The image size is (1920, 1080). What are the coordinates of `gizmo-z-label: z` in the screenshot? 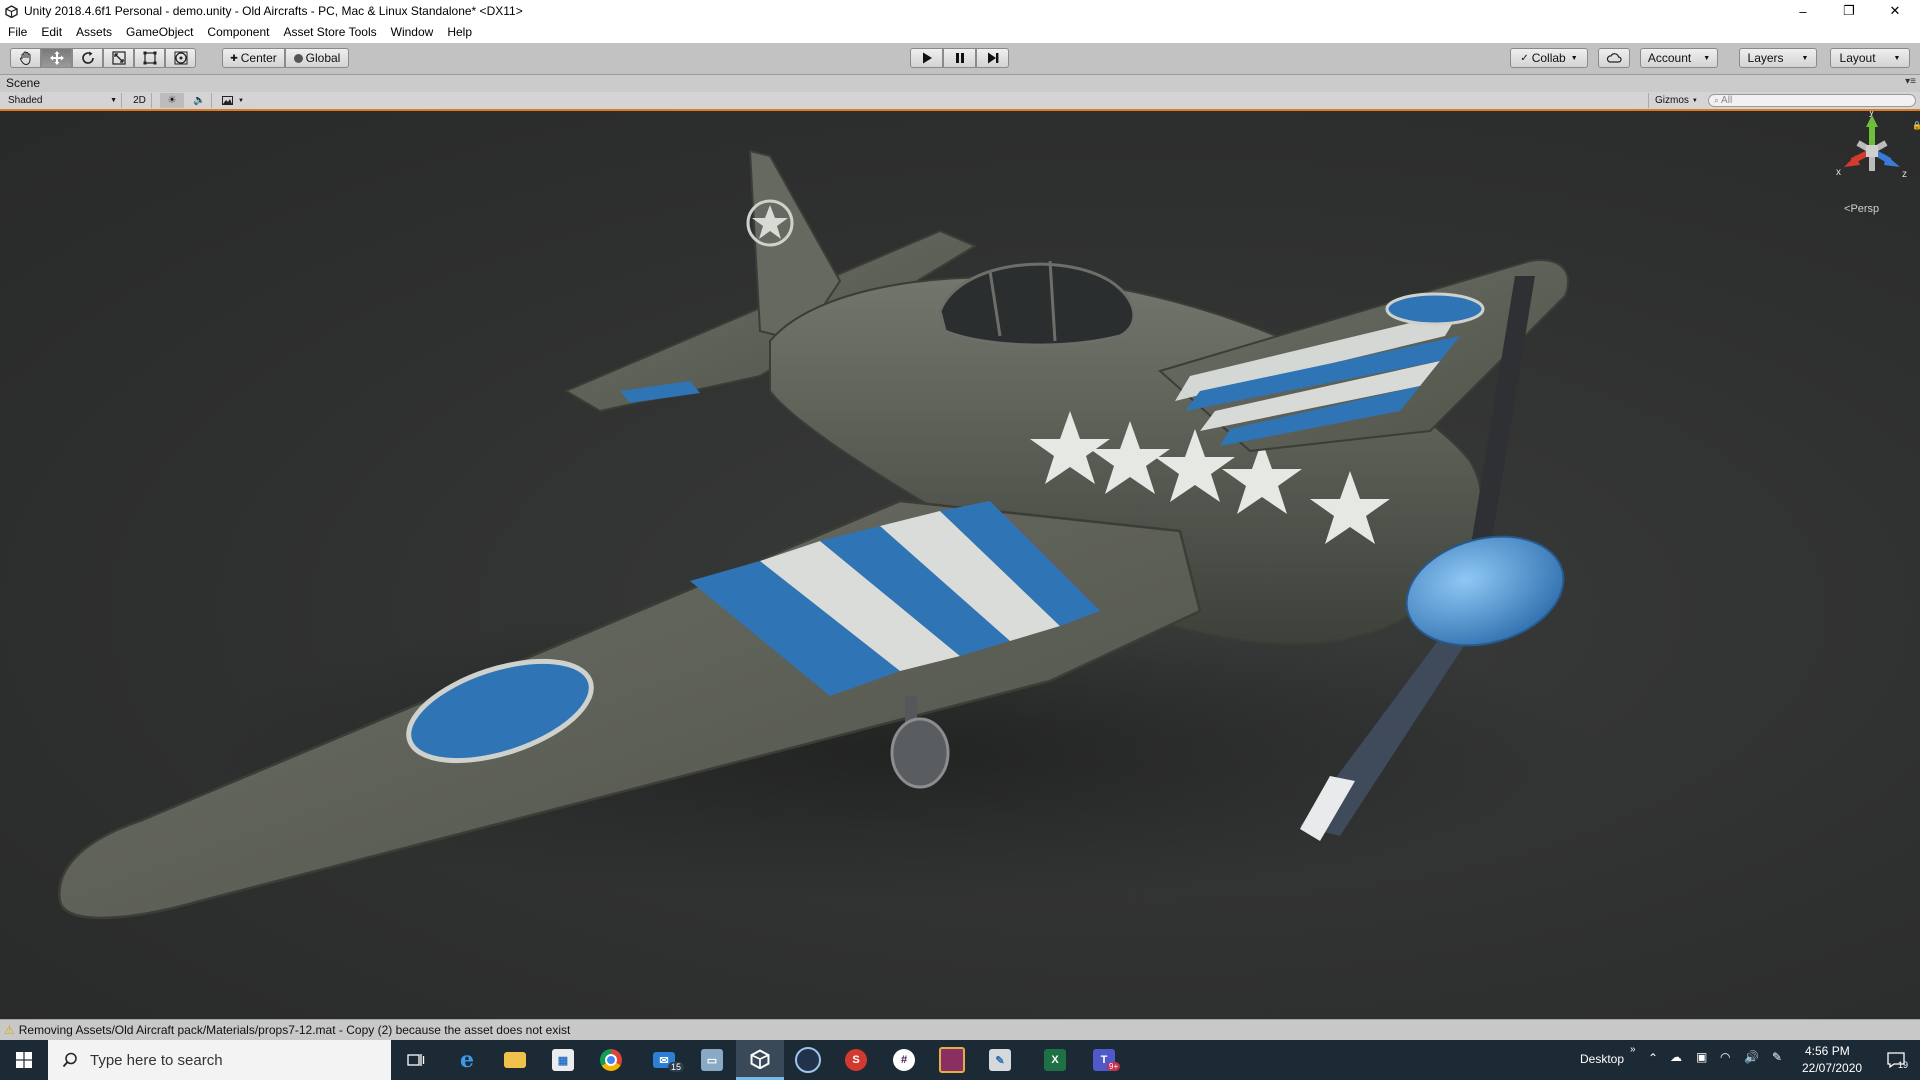 It's located at (1904, 174).